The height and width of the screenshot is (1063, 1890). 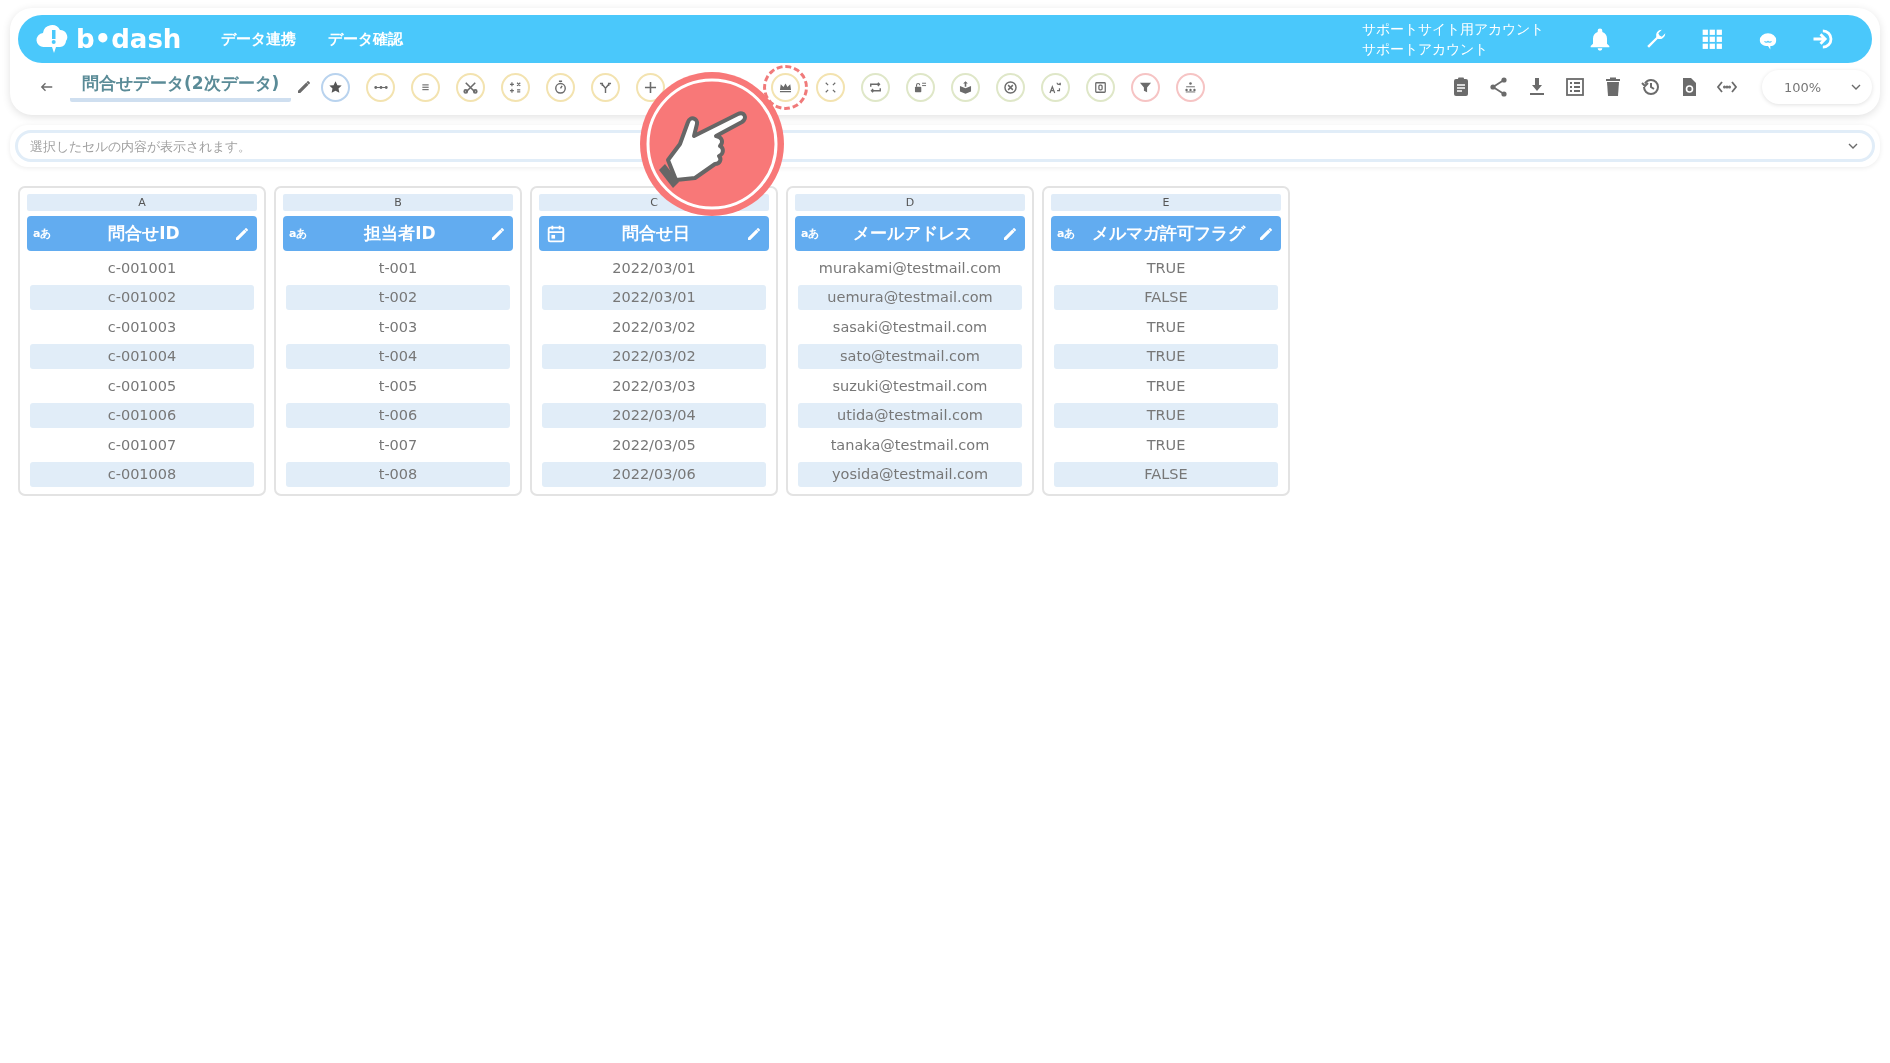 I want to click on table-cell: yosida@testmail.com, so click(x=910, y=474).